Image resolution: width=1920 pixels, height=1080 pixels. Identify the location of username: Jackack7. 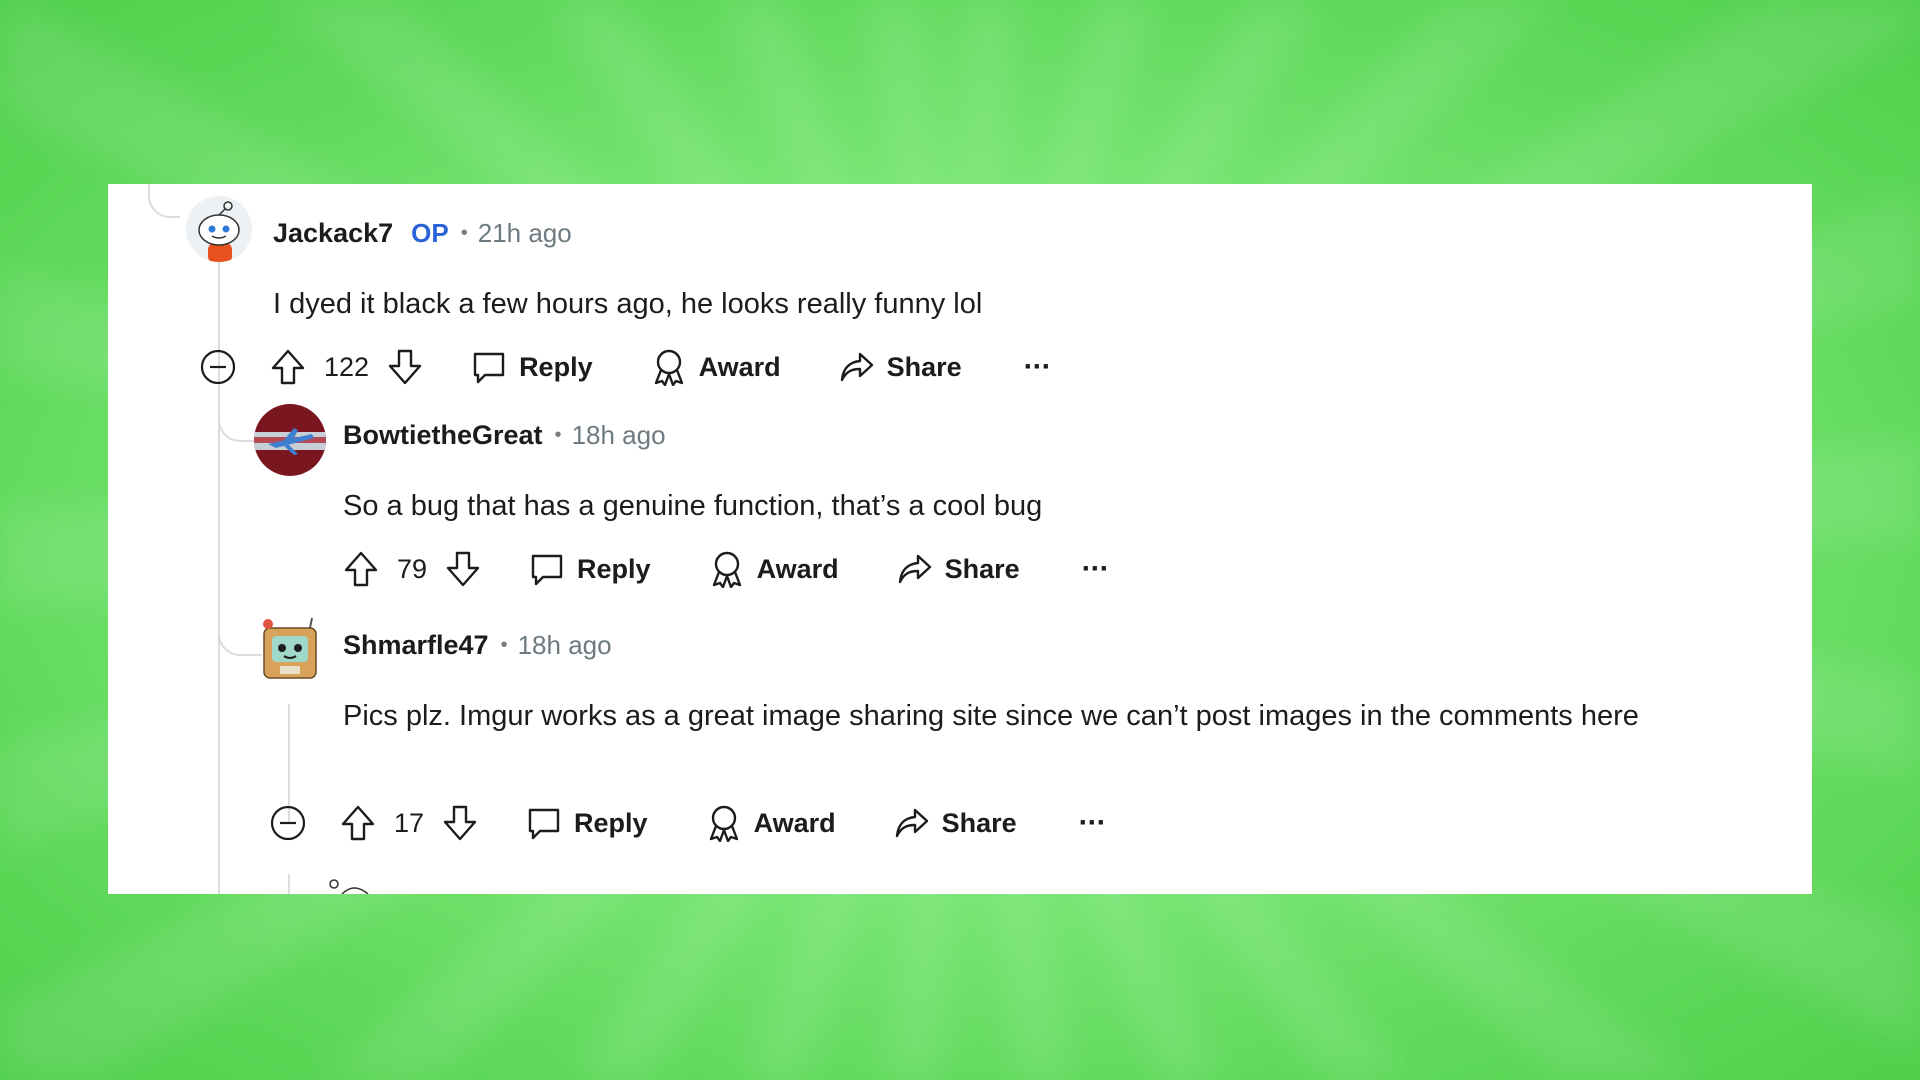
(333, 233).